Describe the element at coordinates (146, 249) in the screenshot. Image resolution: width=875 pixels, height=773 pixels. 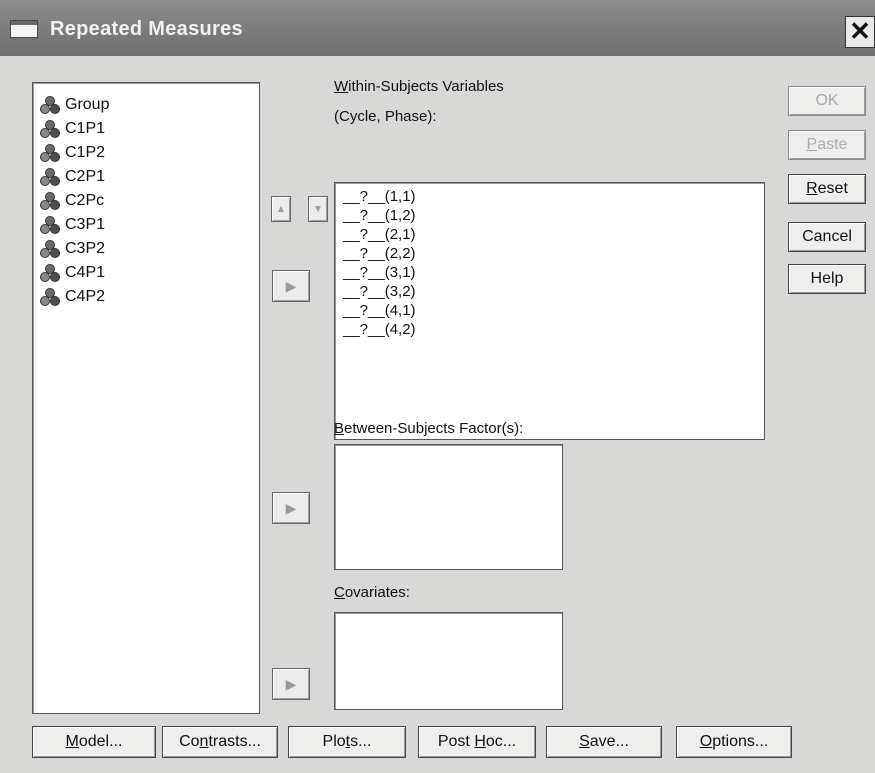
I see `list-item: C3P2` at that location.